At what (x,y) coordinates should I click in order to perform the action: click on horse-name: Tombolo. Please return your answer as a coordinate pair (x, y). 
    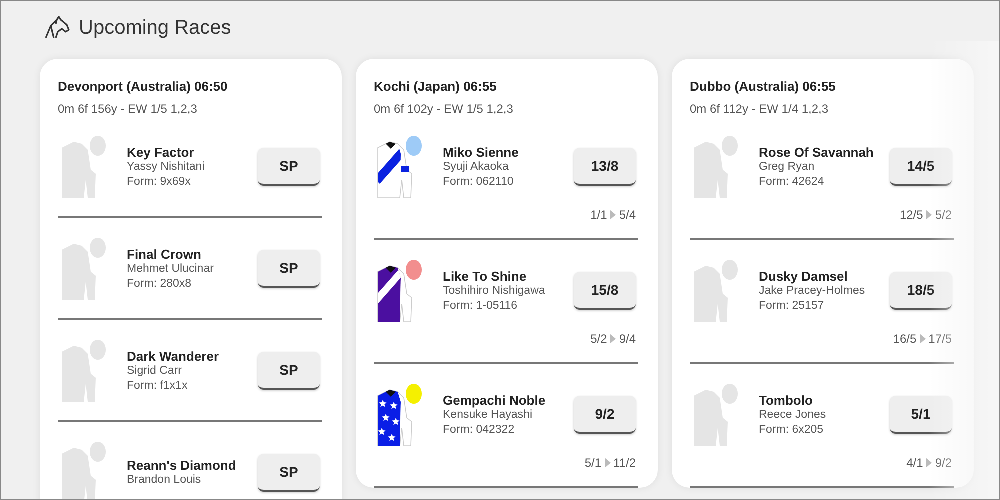
    Looking at the image, I should click on (786, 400).